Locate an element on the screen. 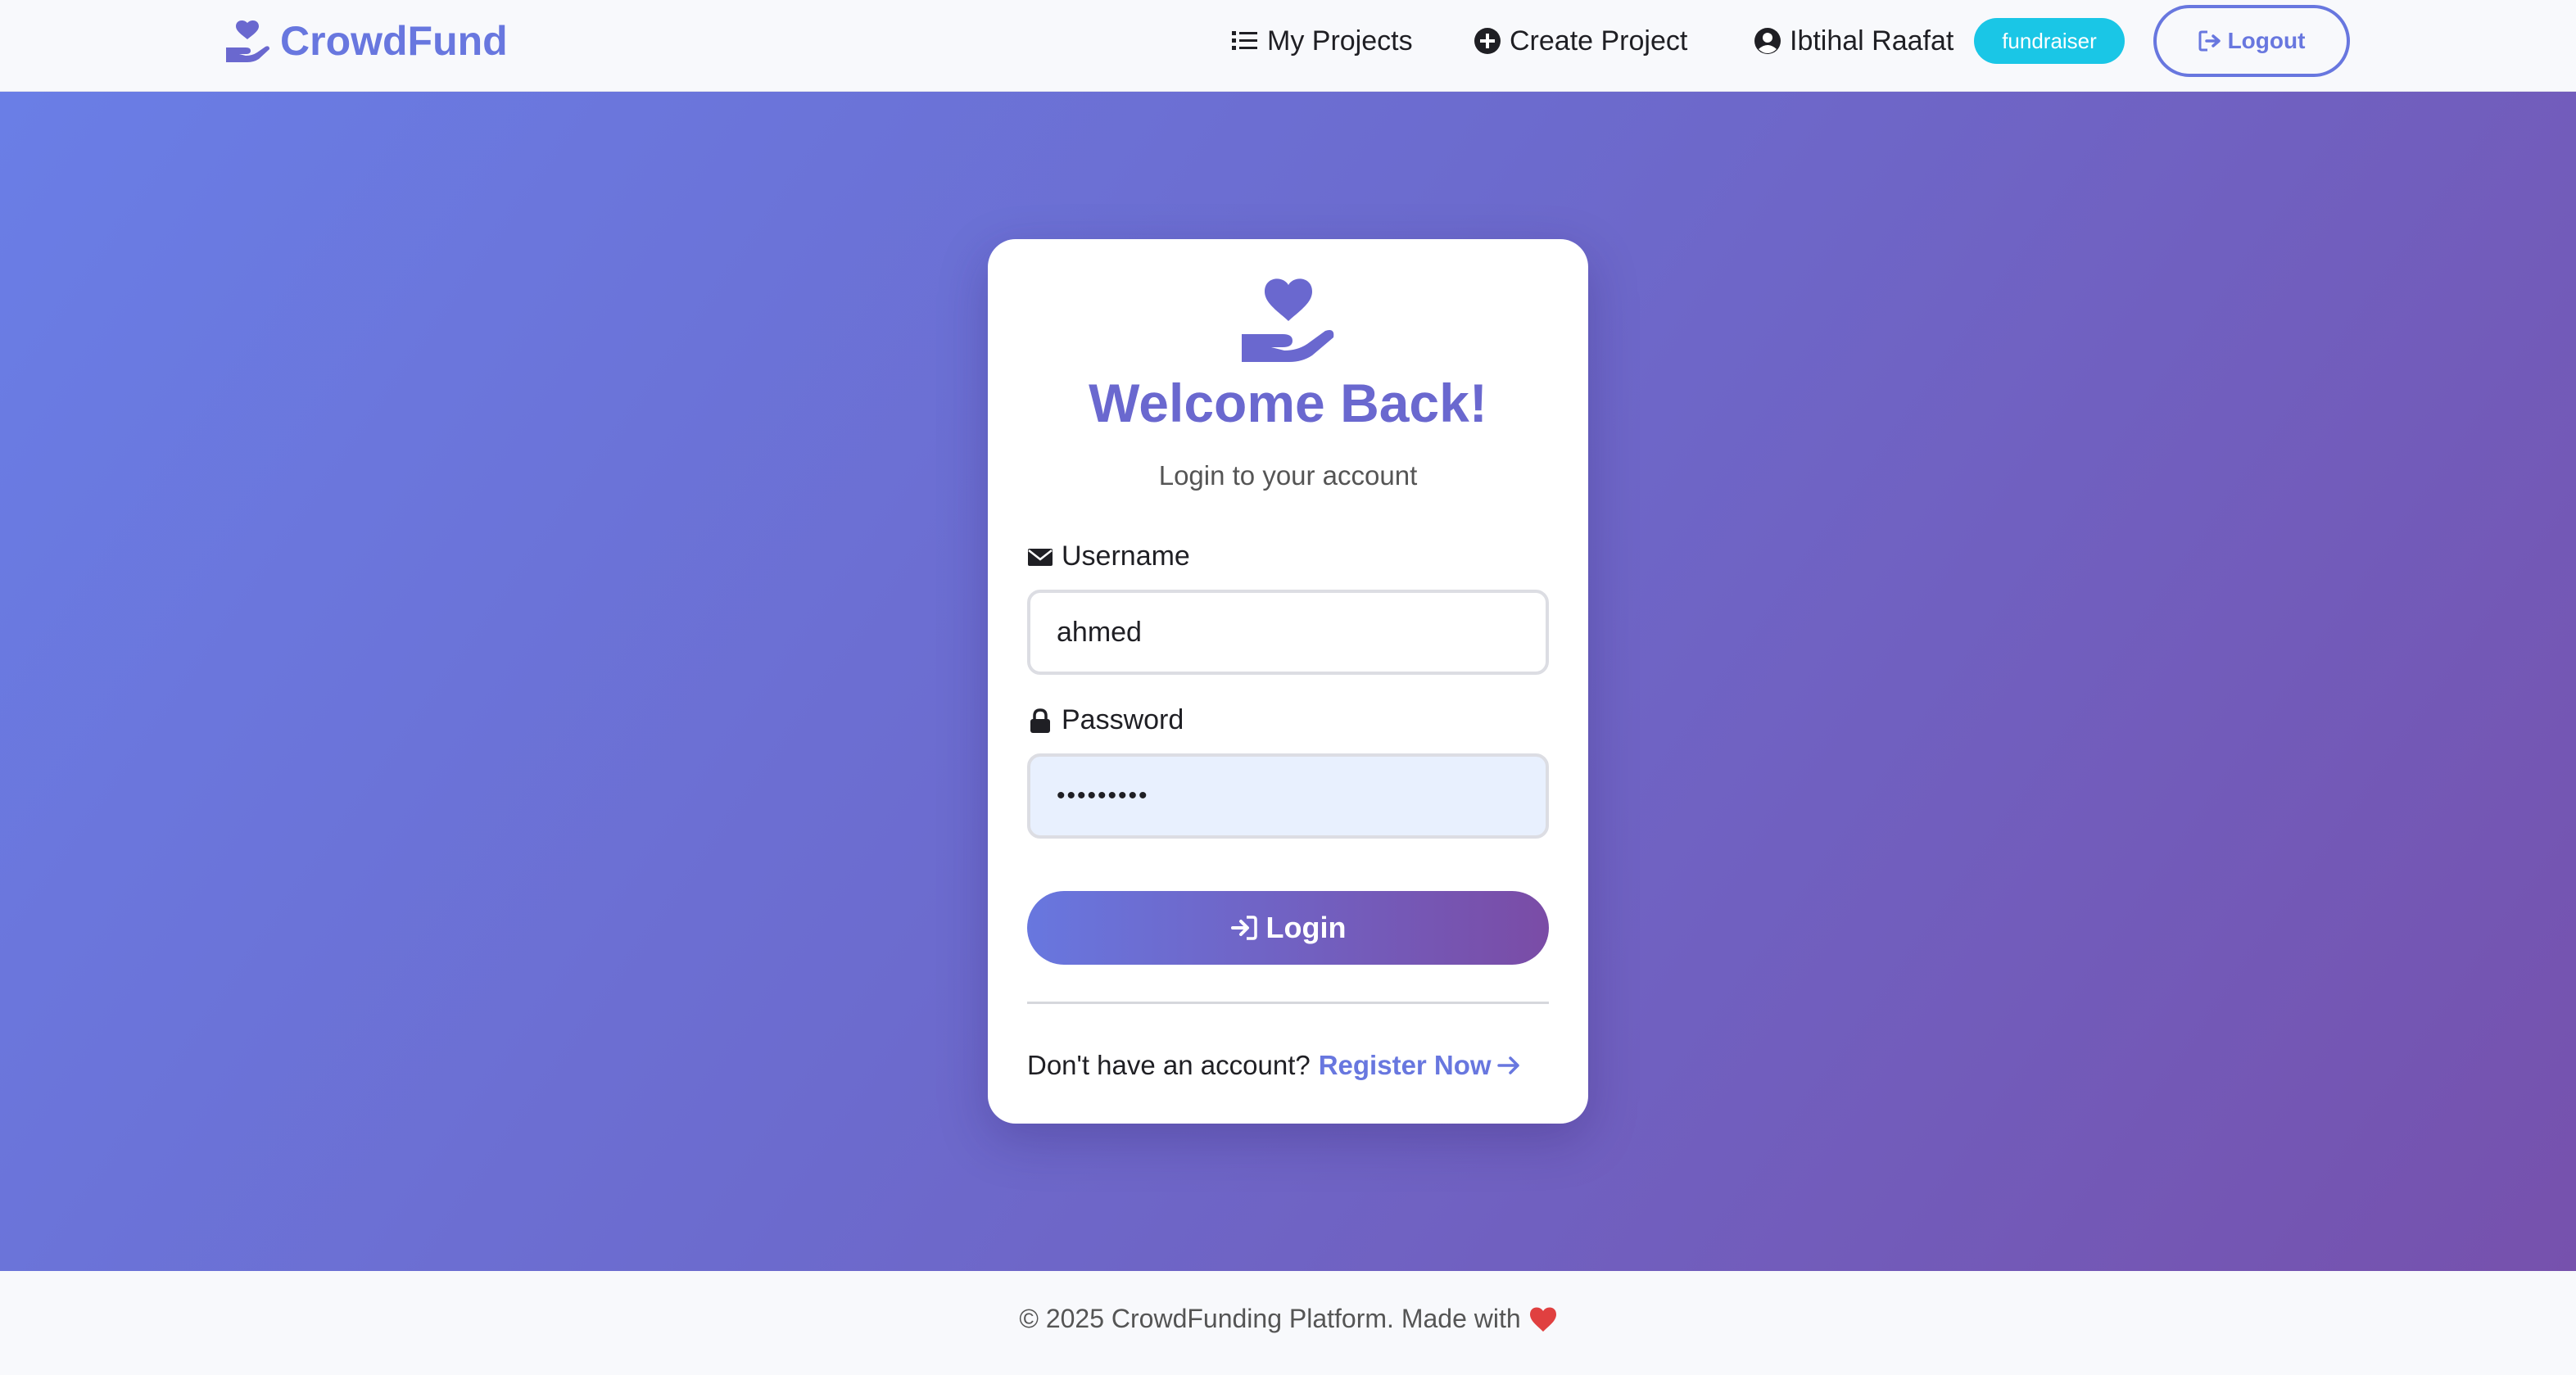 This screenshot has width=2576, height=1375. user-name: Ibtihal Raafat is located at coordinates (1872, 41).